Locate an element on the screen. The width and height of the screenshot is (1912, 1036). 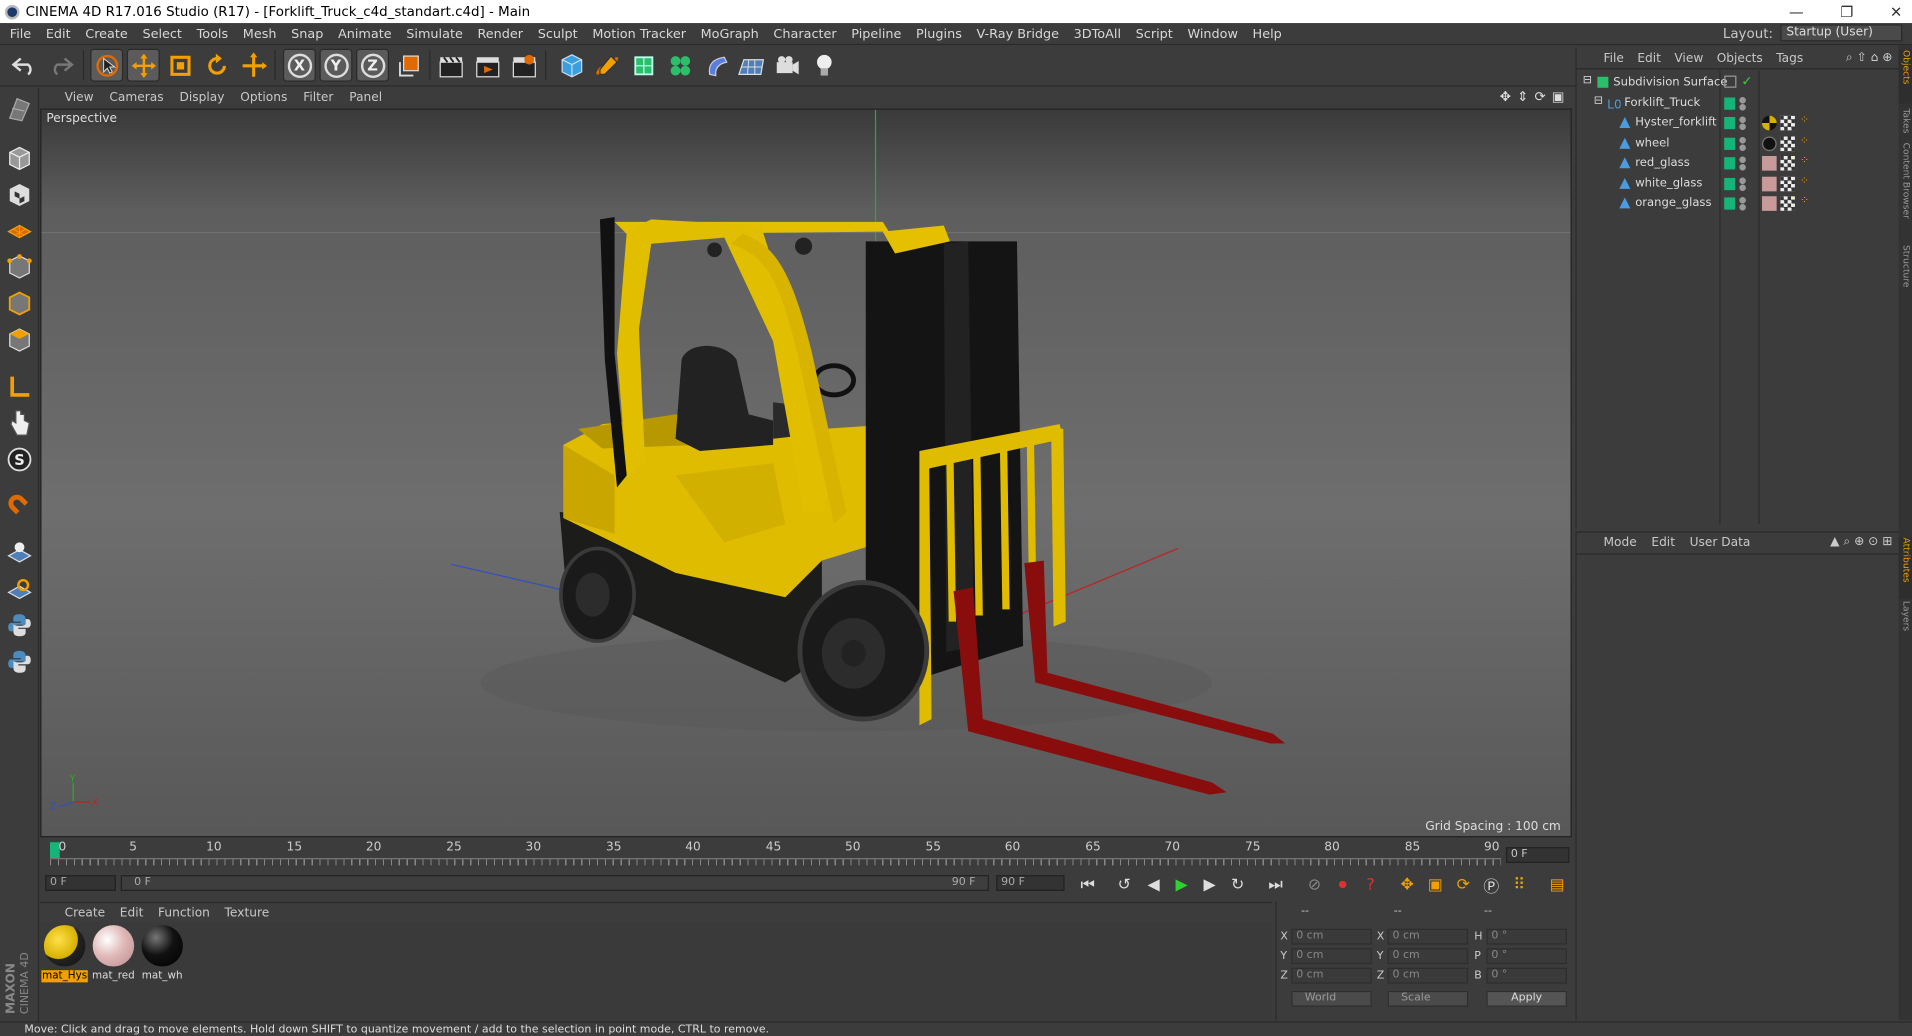
rotation-h-field: 0 ° is located at coordinates (1526, 936).